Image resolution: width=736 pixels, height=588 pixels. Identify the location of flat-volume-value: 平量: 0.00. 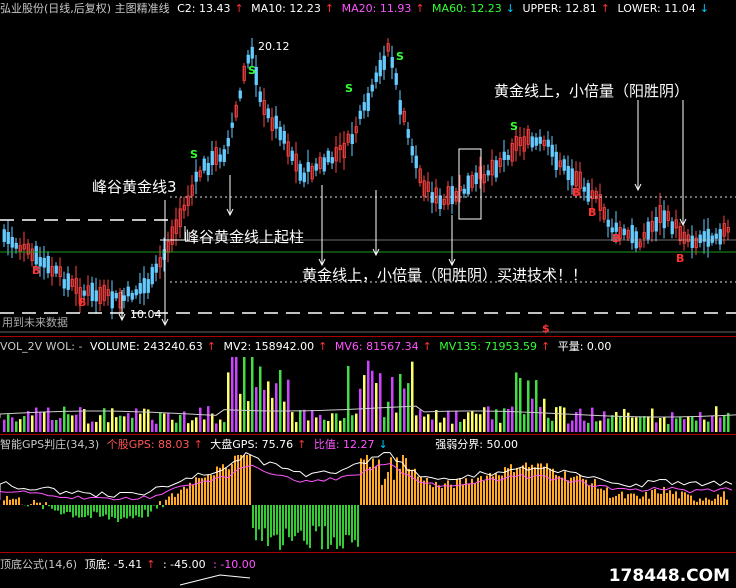
(584, 346).